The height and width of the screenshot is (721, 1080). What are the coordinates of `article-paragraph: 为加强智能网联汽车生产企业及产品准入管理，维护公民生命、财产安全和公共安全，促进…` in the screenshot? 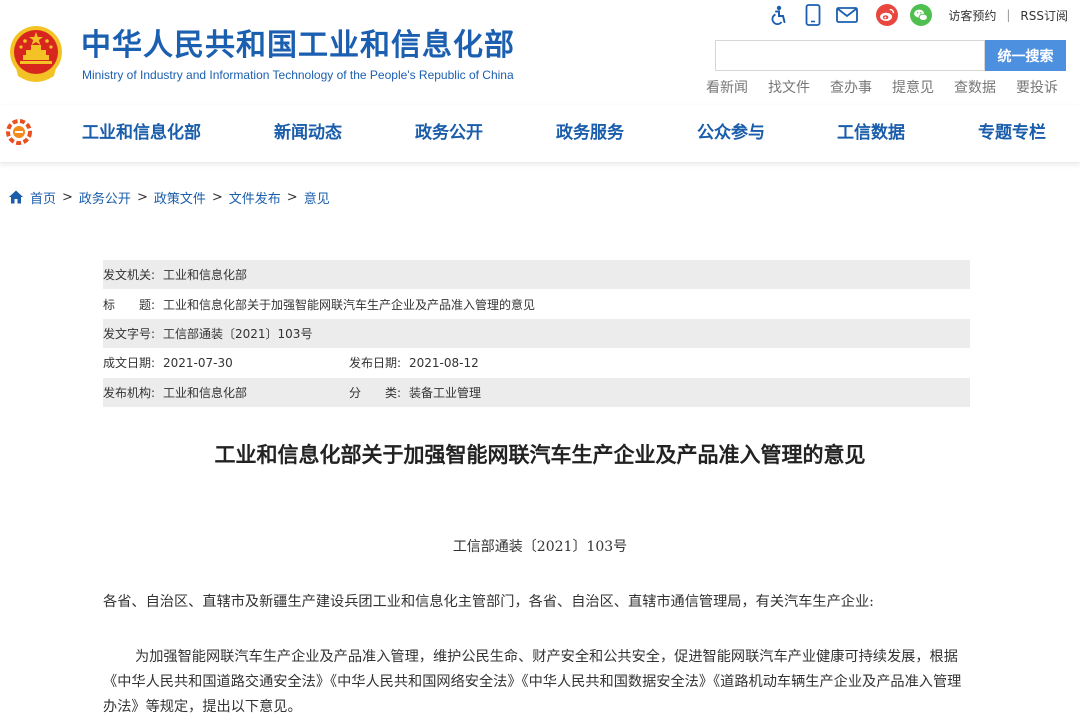 It's located at (532, 682).